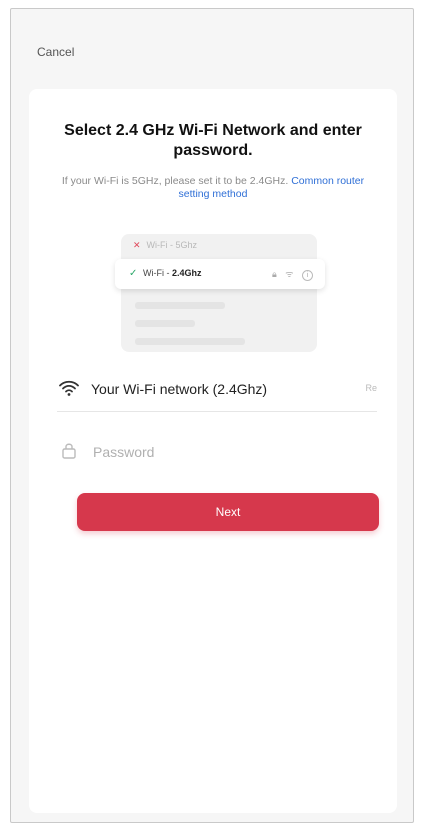  What do you see at coordinates (133, 273) in the screenshot?
I see `check-icon: ✓` at bounding box center [133, 273].